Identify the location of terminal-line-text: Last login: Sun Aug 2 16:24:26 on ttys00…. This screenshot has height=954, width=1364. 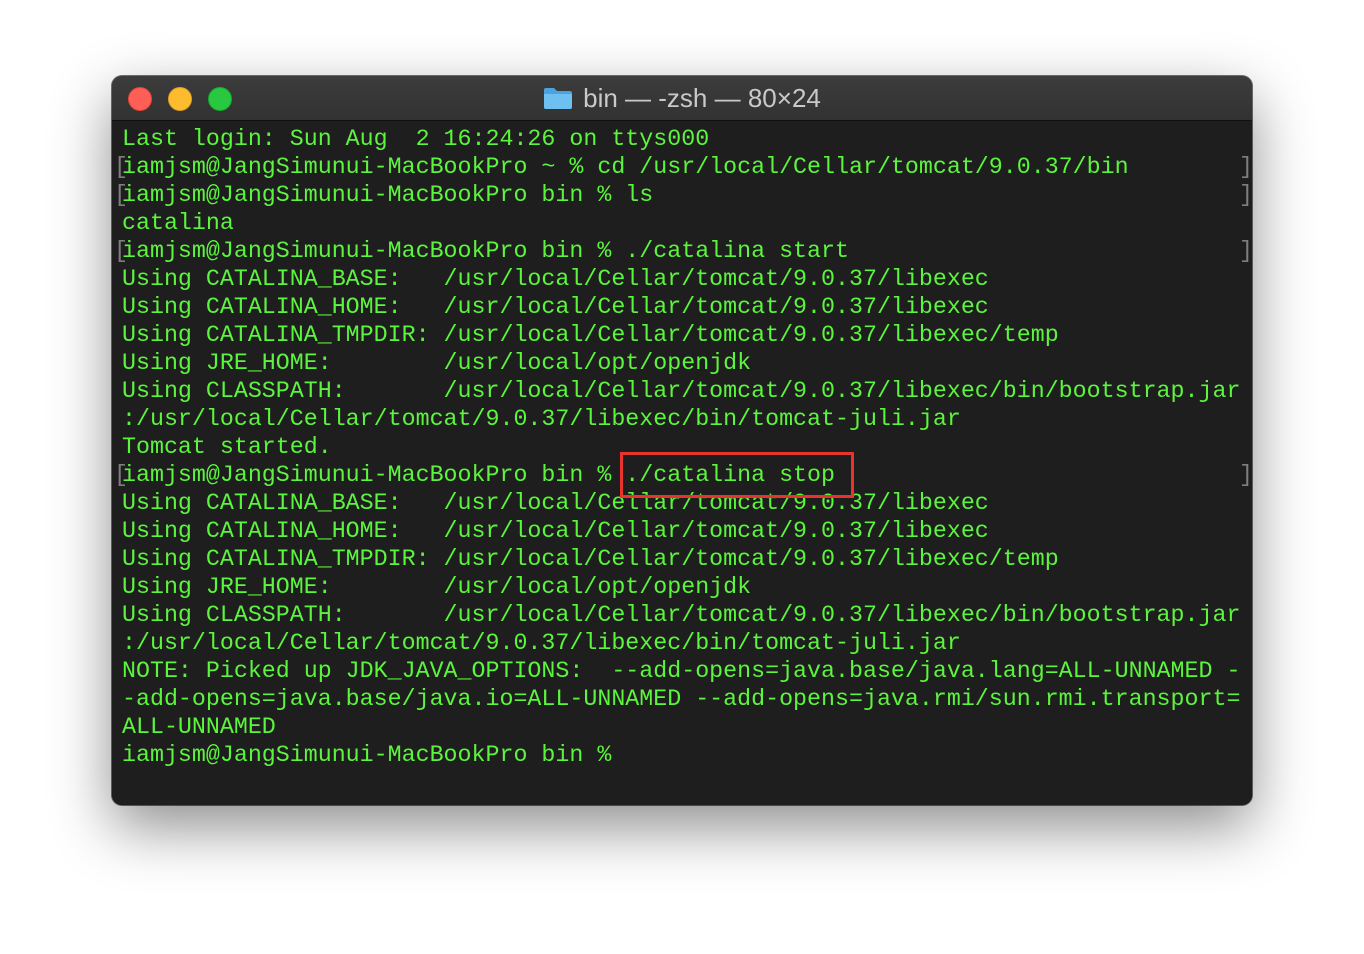
(416, 139).